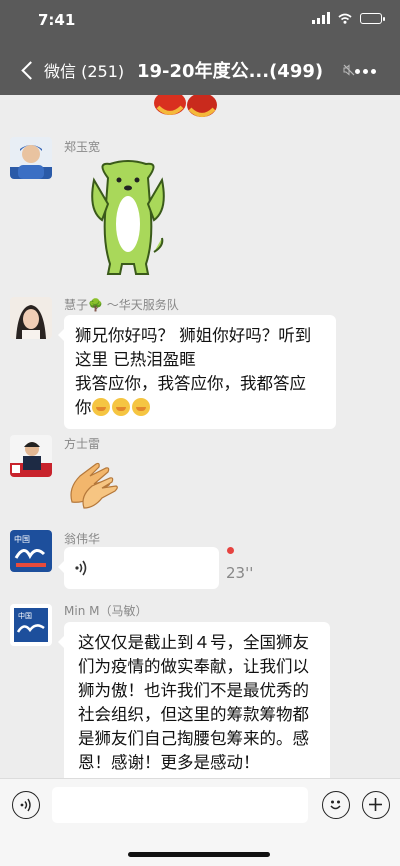 The height and width of the screenshot is (866, 400). What do you see at coordinates (193, 335) in the screenshot?
I see `message-text: 狮兄你好吗？ 狮姐你好吗？听到` at bounding box center [193, 335].